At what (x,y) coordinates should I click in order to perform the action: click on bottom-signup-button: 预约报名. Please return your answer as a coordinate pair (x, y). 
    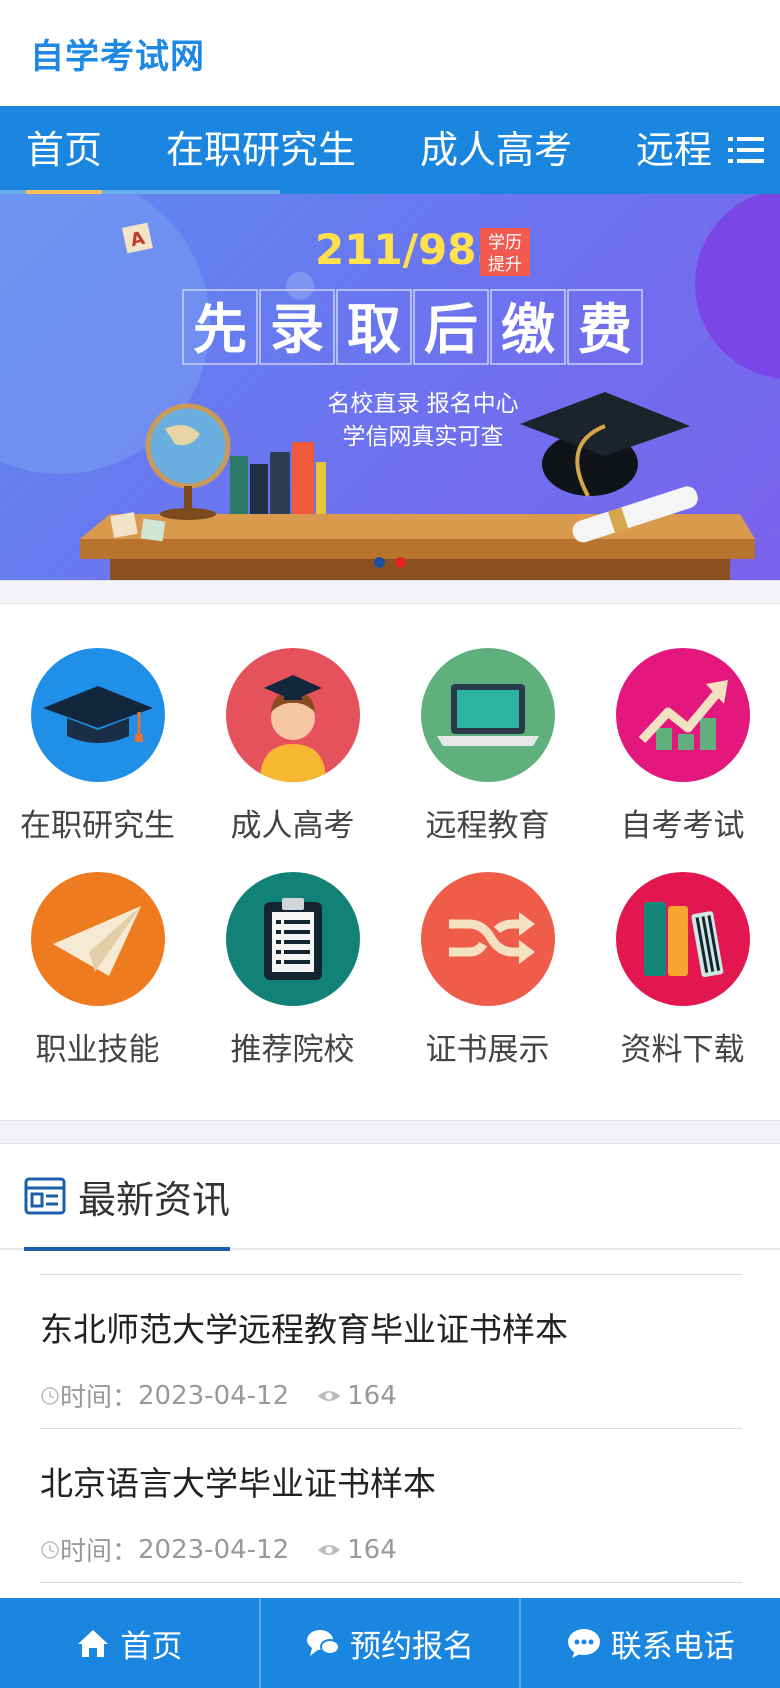
    Looking at the image, I should click on (391, 1643).